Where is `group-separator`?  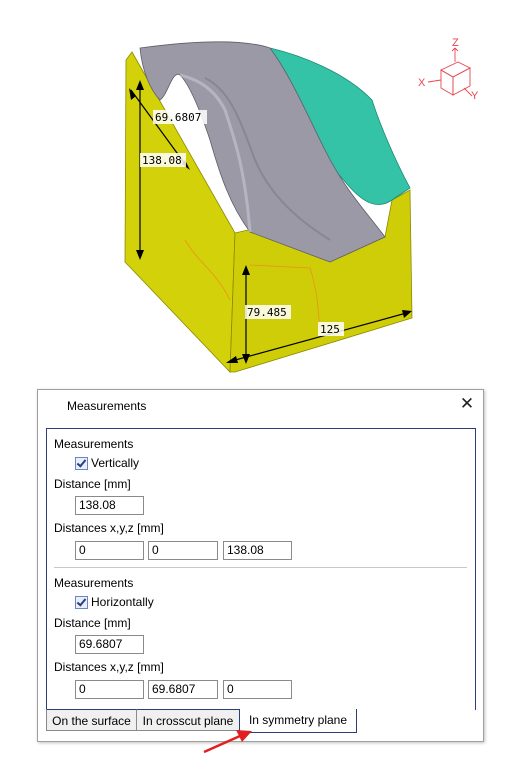 group-separator is located at coordinates (260, 567).